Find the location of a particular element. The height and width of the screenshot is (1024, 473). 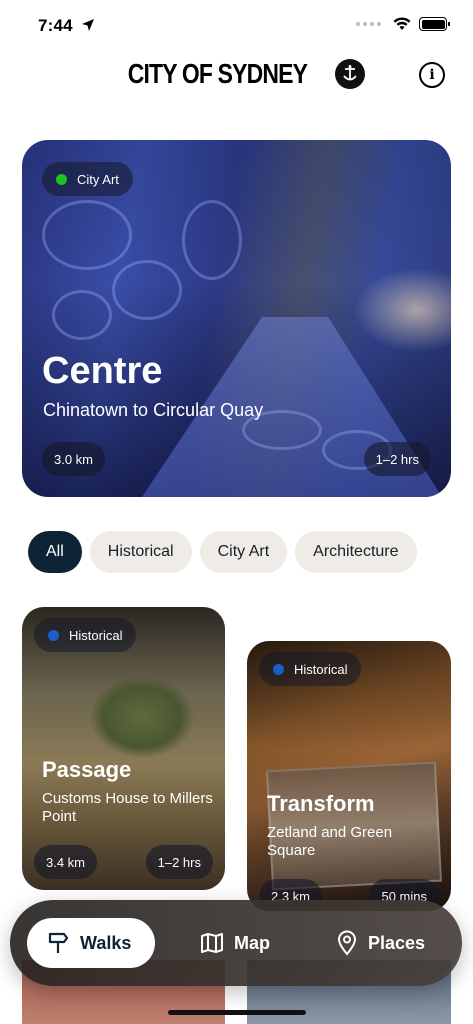

distance-badge: 3.4 km is located at coordinates (66, 862).